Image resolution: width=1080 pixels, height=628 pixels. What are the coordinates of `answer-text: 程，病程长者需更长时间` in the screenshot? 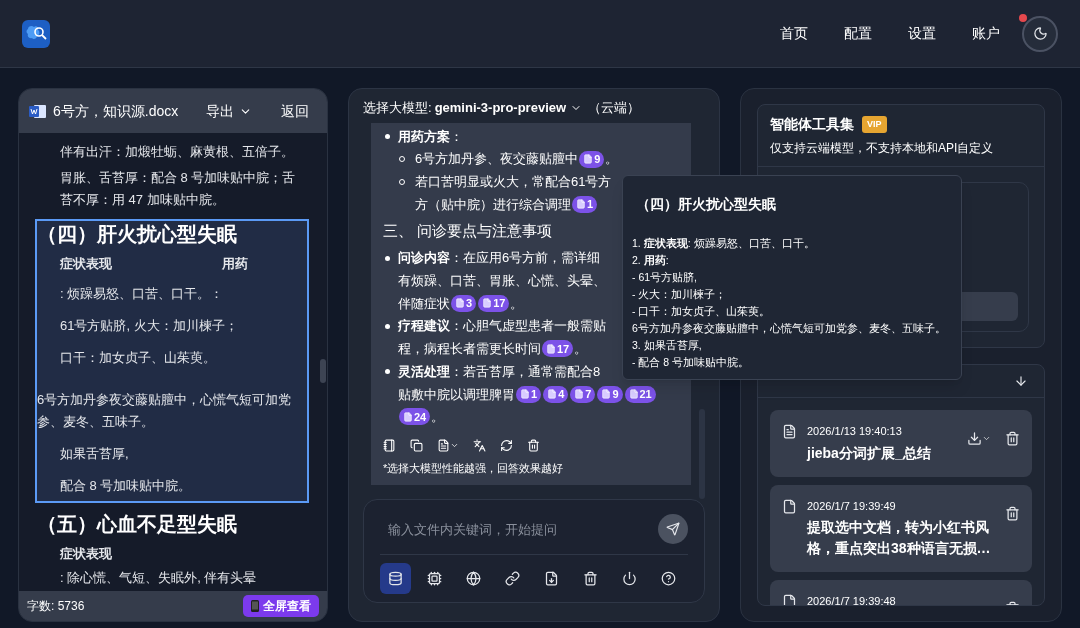 It's located at (469, 349).